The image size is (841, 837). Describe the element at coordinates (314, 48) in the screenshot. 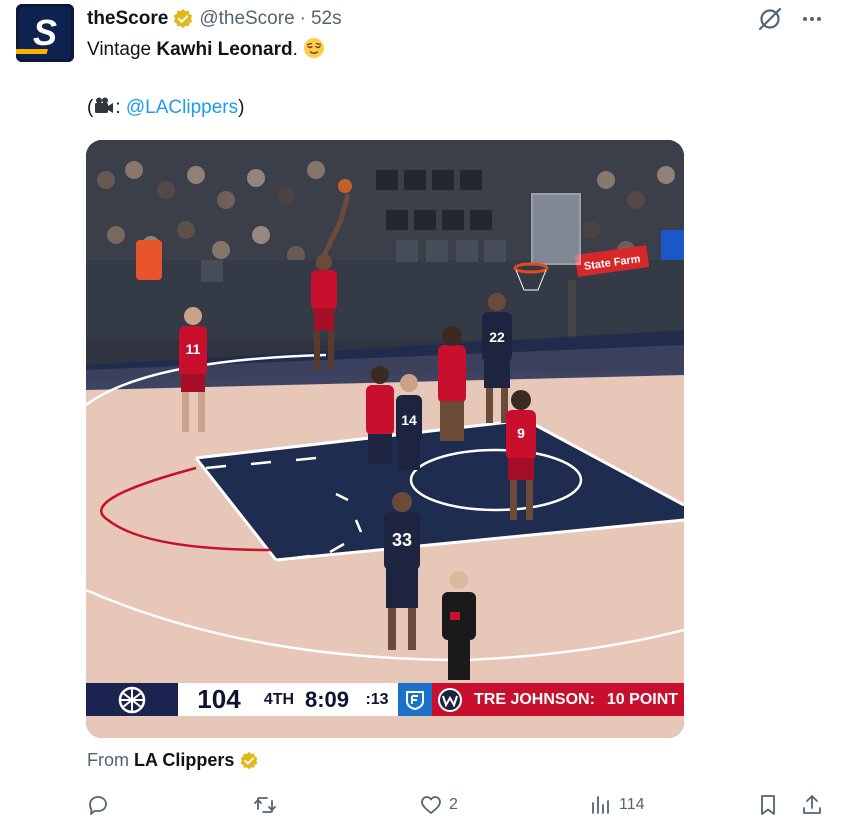

I see `relieved-face-emoji-icon` at that location.